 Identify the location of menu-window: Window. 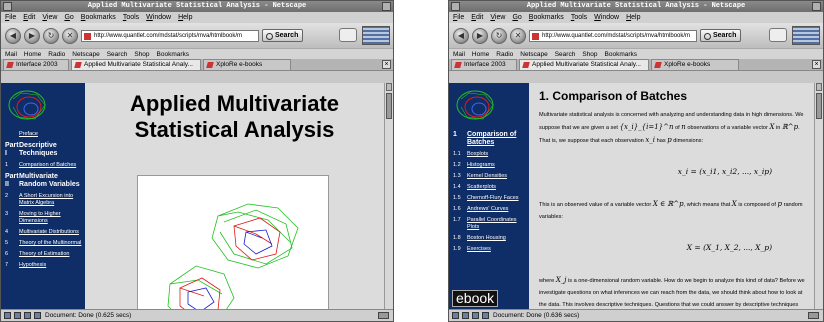
(606, 17).